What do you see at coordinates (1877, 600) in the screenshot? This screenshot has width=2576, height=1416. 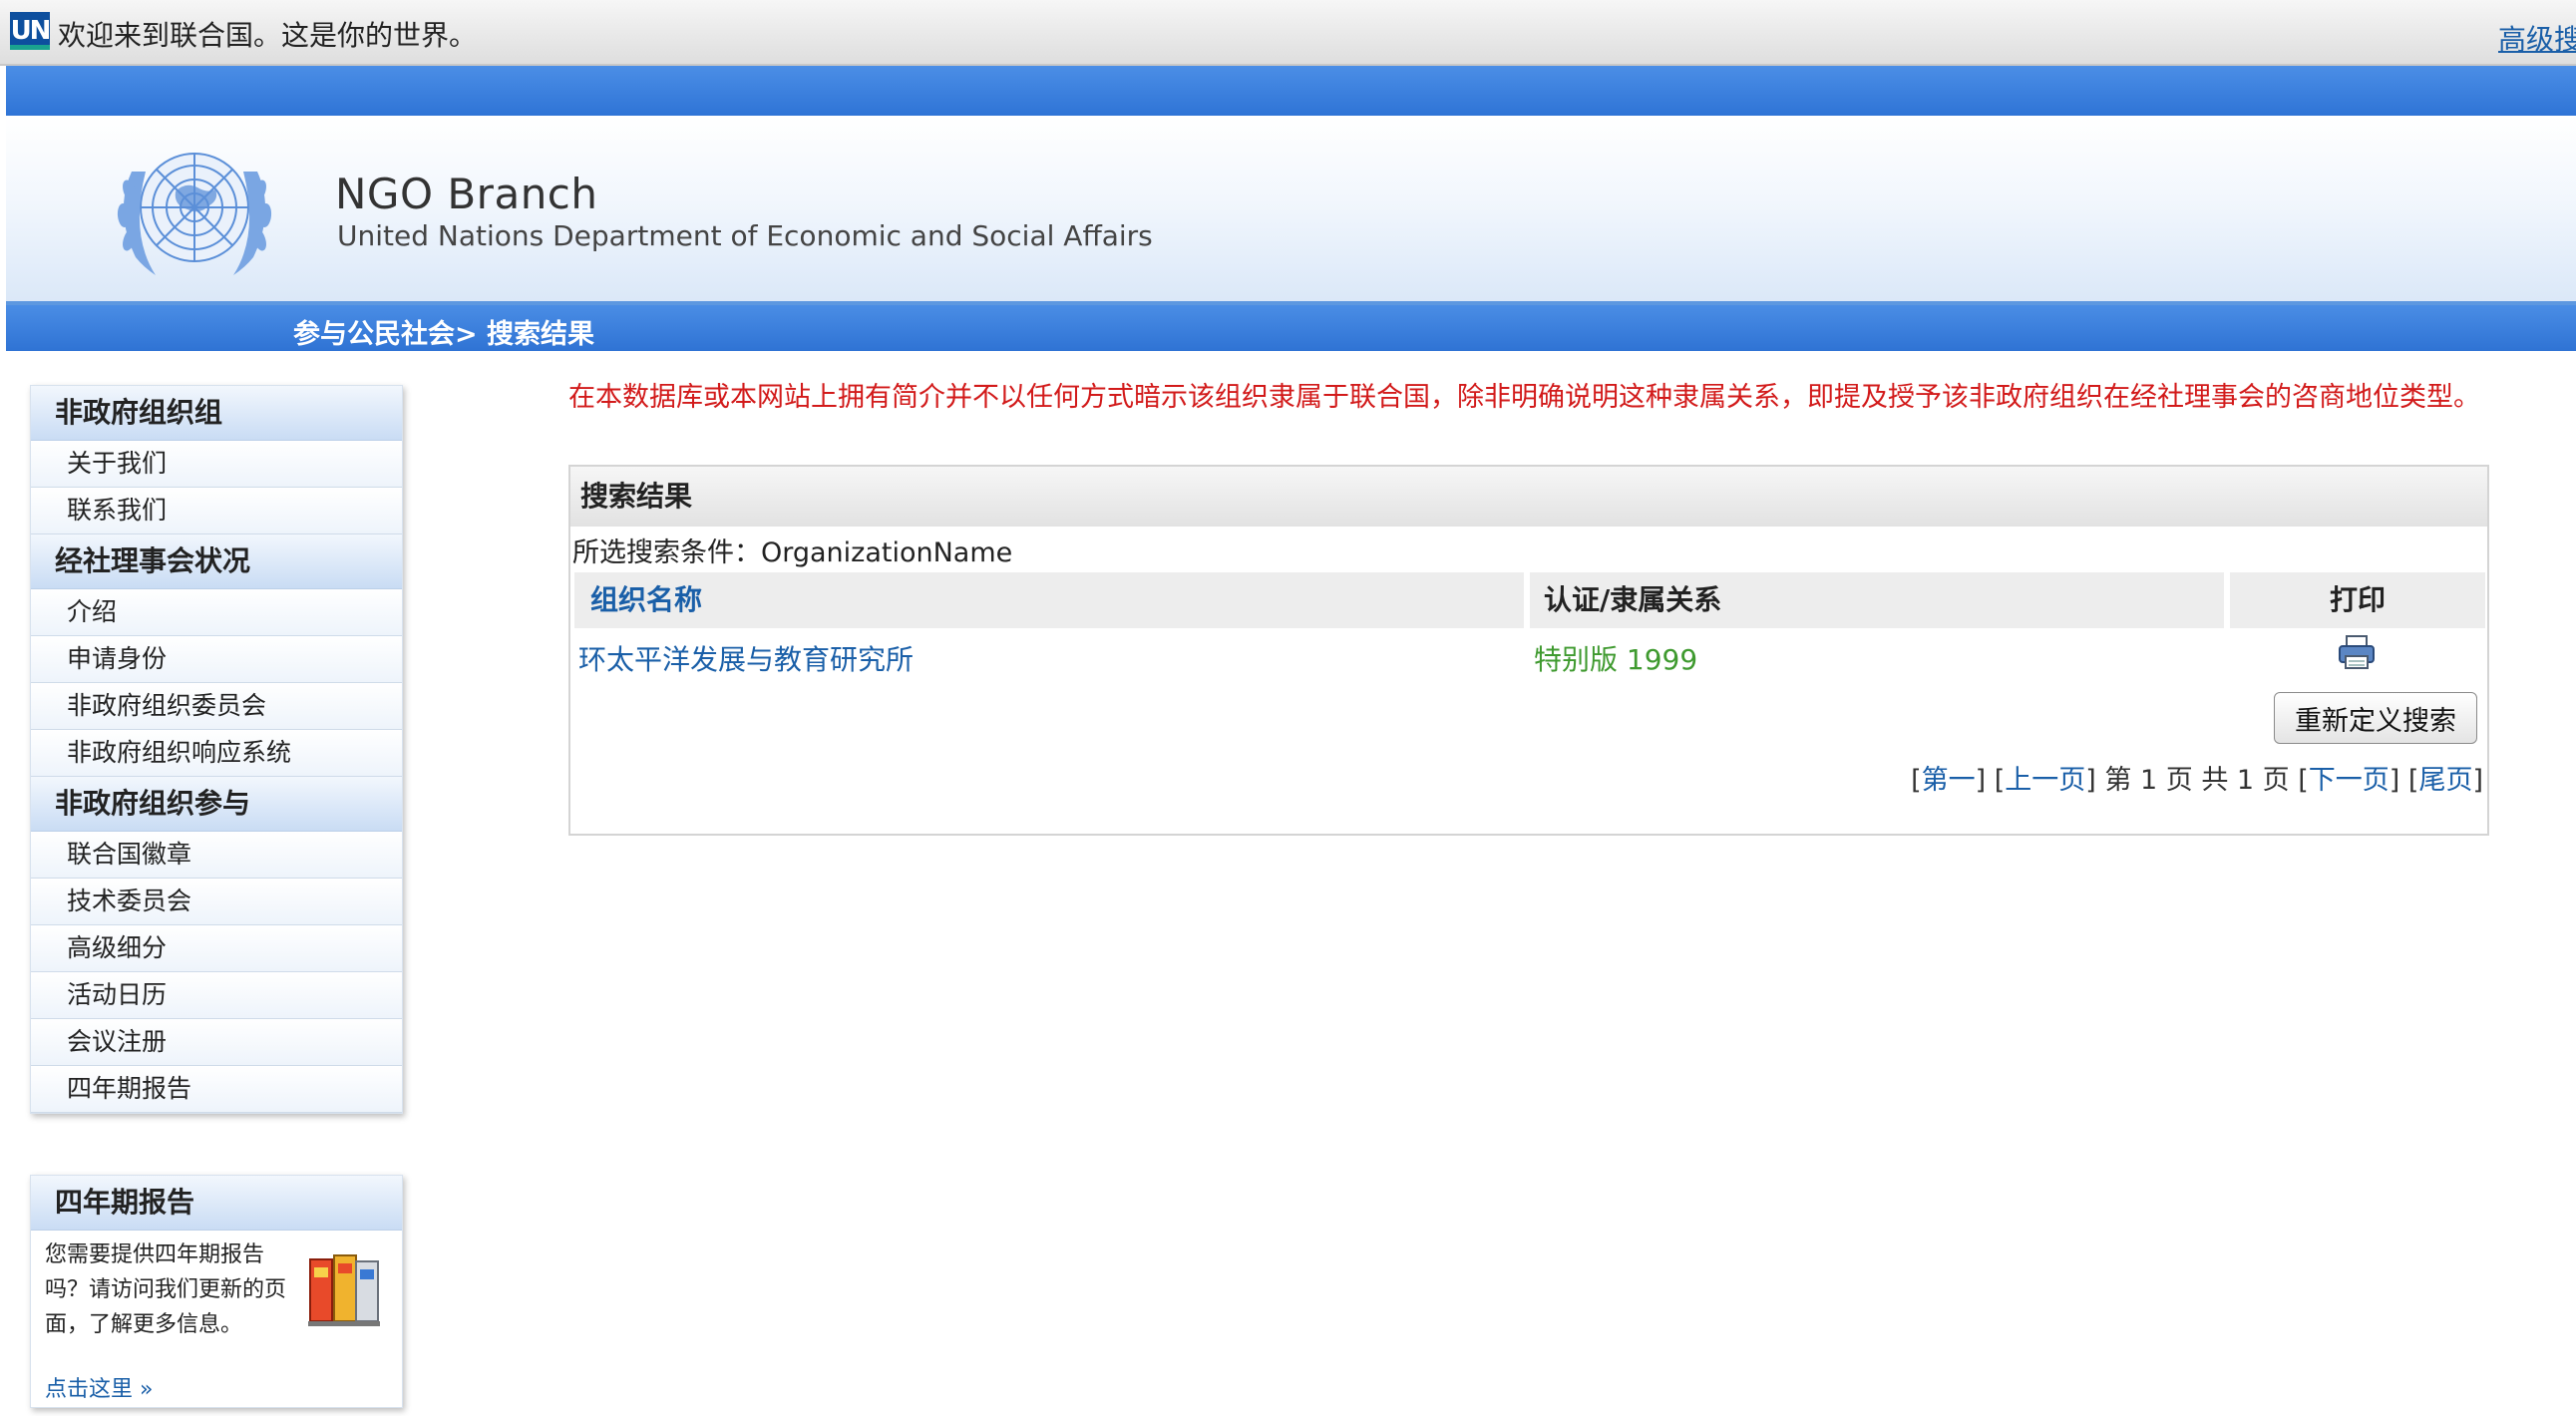 I see `column-header-status: 认证/隶属关系` at bounding box center [1877, 600].